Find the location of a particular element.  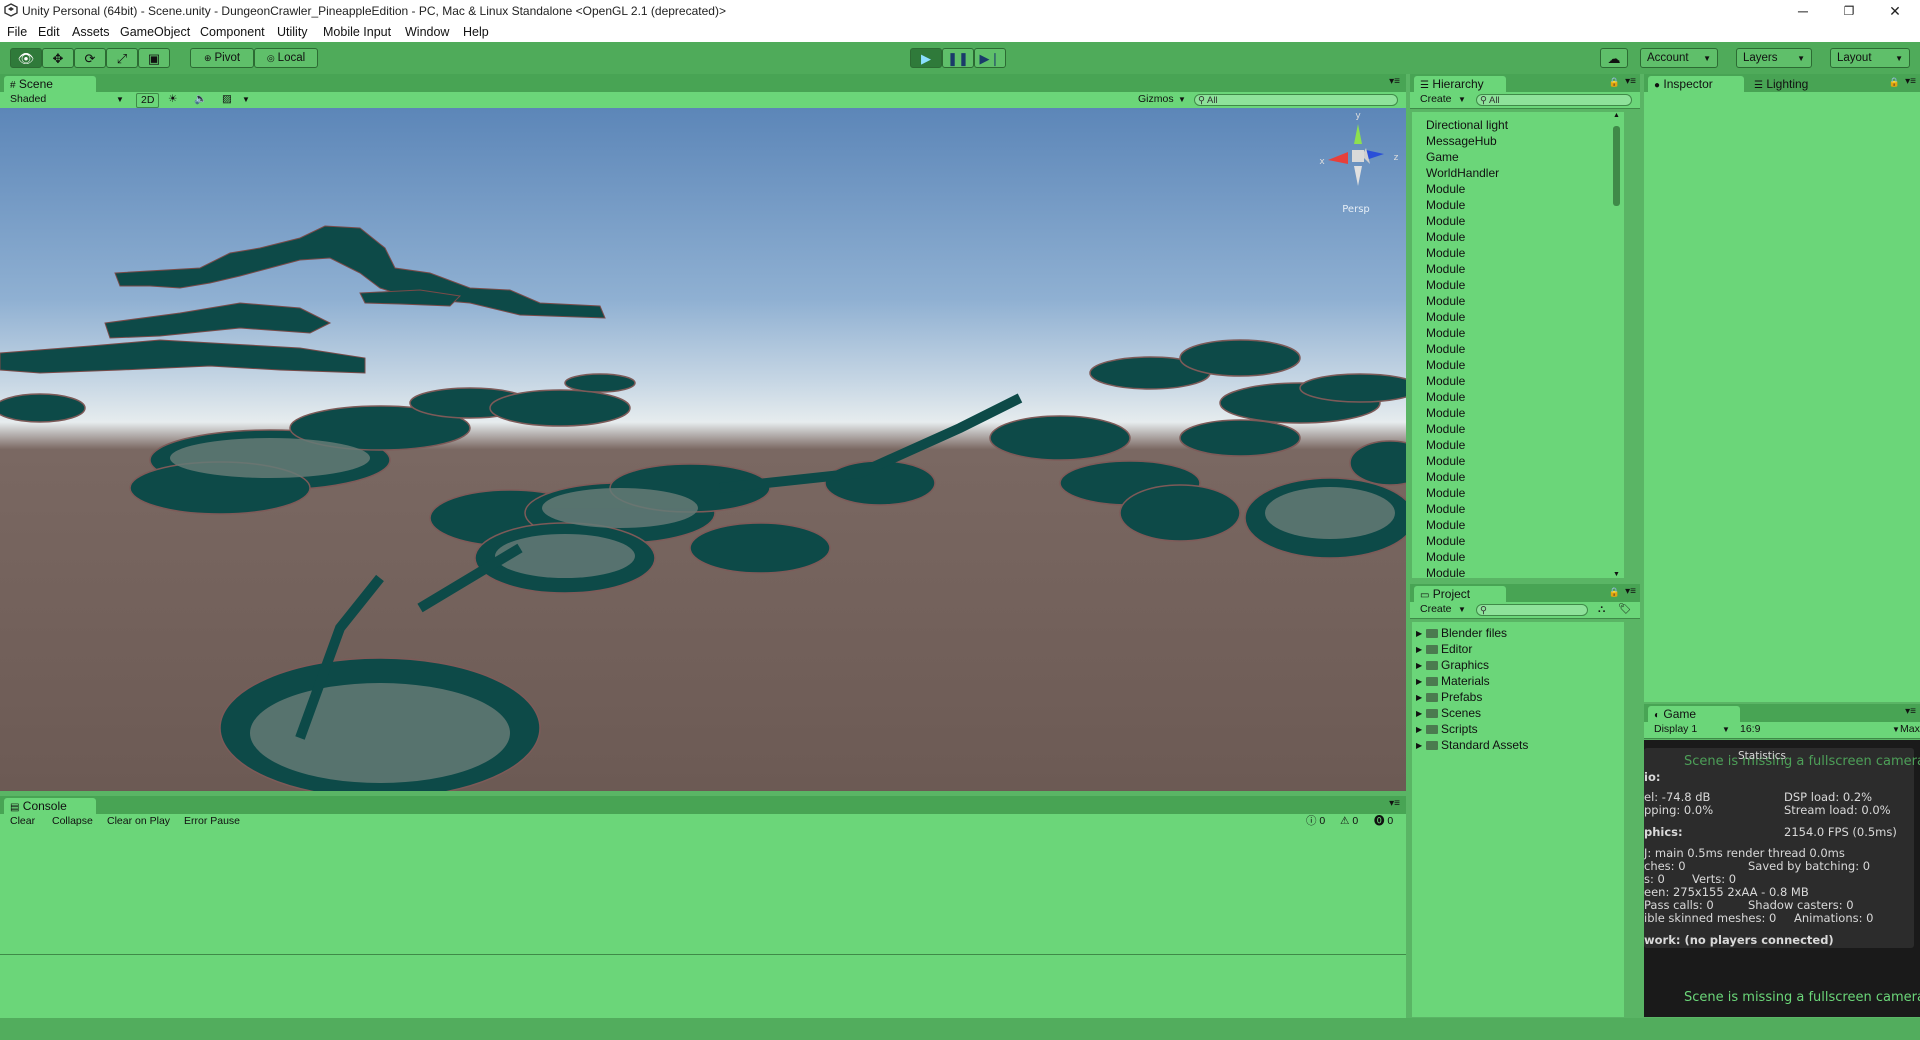

project-folder-item: ▶ Blender files is located at coordinates (1461, 633).